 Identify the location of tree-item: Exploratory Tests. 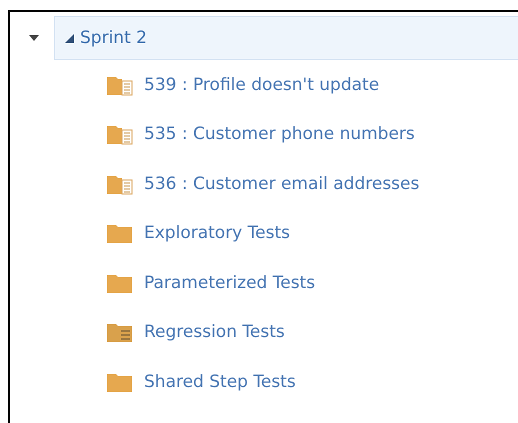
(217, 233).